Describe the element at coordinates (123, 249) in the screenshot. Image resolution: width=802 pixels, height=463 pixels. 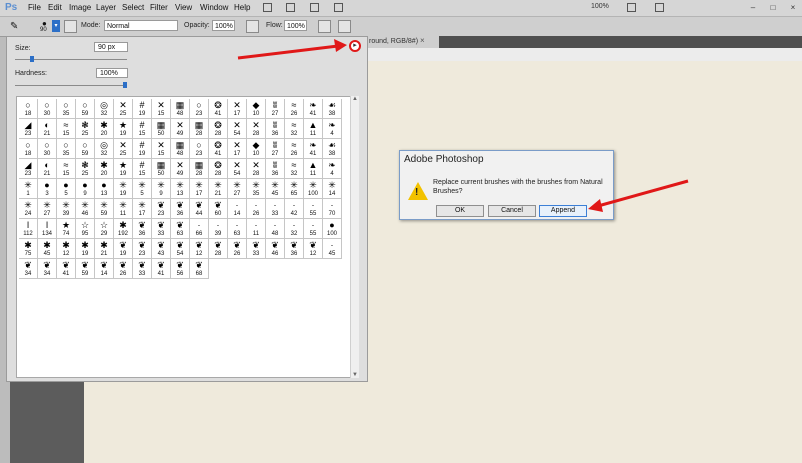
I see `brush-preset: ❦ 19` at that location.